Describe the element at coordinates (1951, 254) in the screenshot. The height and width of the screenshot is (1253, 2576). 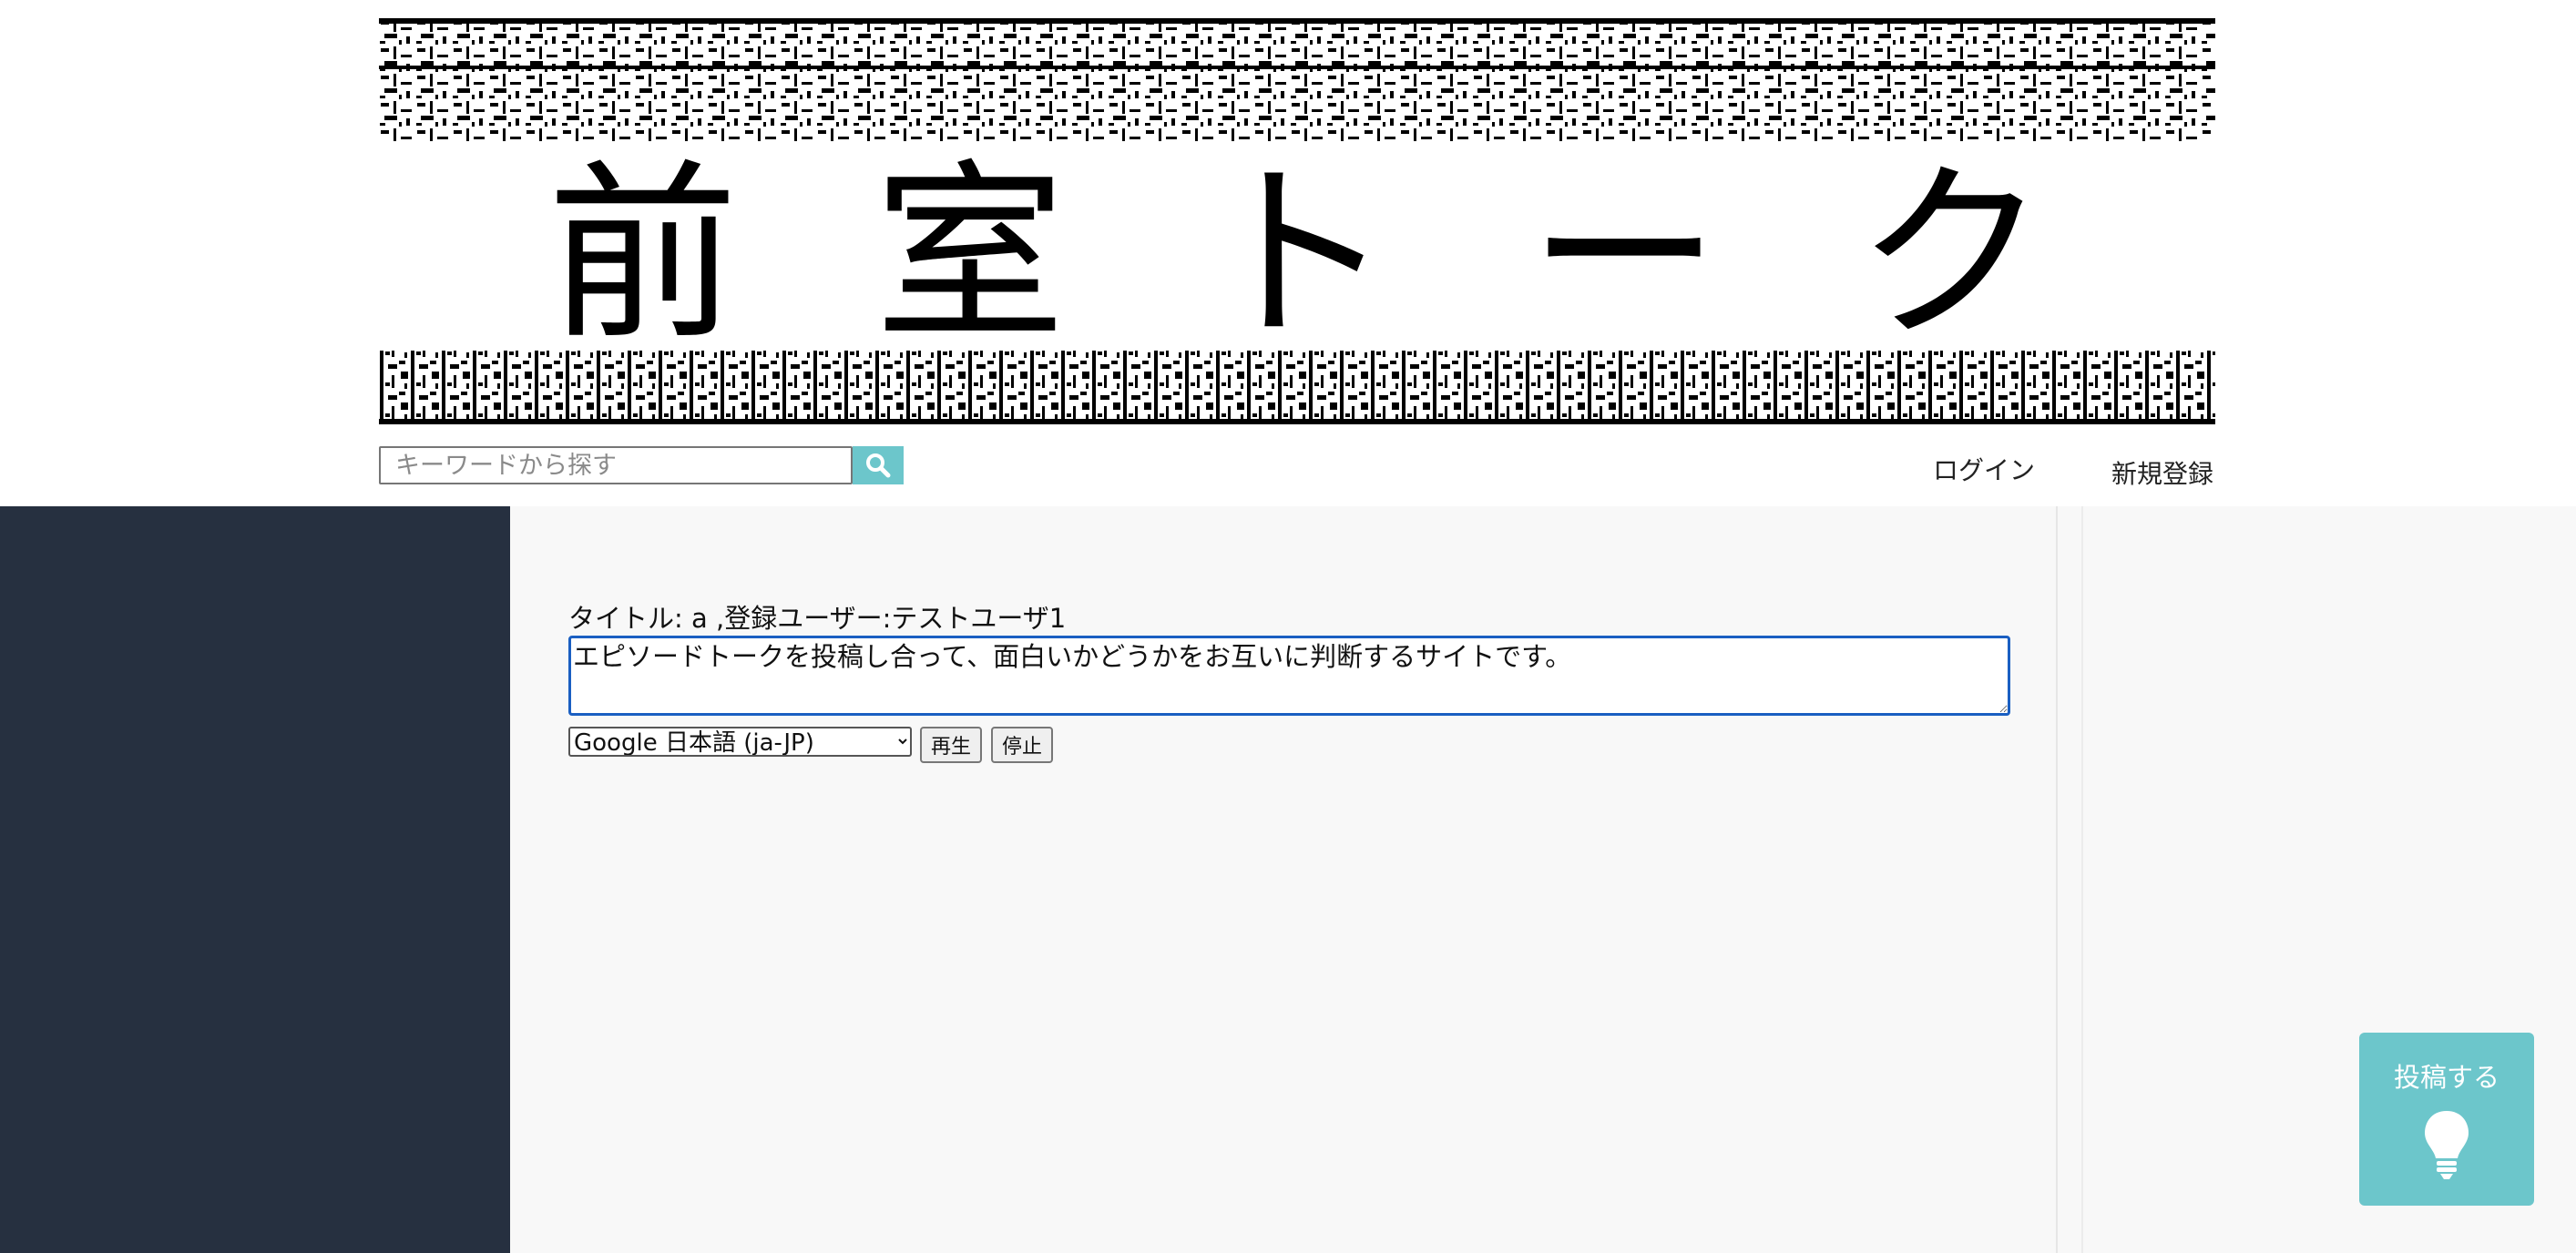
I see `banner-title-char: ク` at that location.